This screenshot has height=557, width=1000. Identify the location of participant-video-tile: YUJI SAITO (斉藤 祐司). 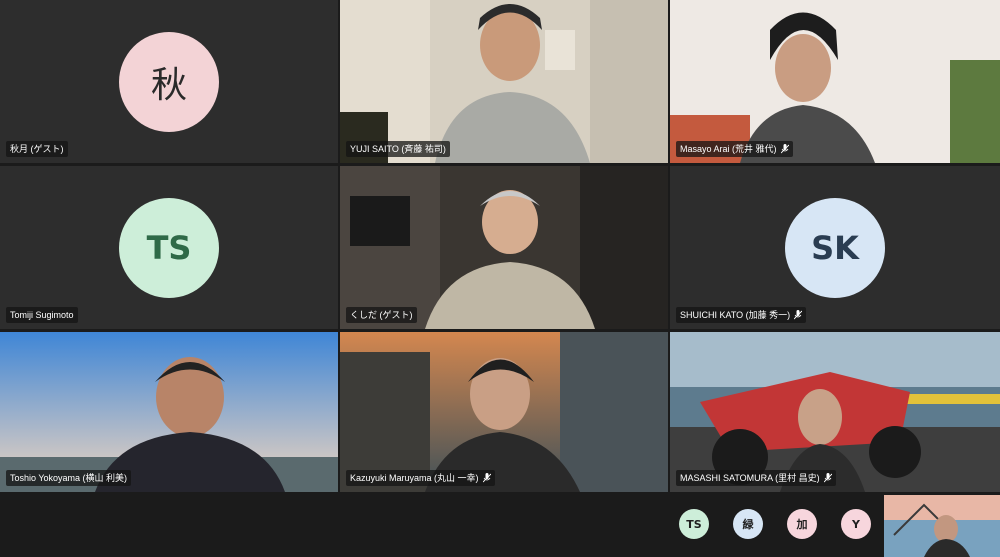
(504, 81).